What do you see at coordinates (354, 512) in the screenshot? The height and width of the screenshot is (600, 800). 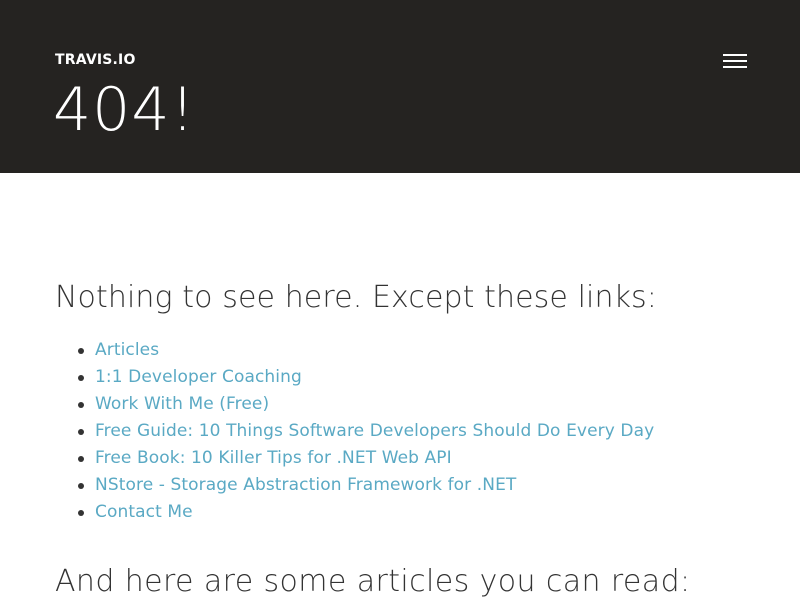 I see `list-item: Contact Me` at bounding box center [354, 512].